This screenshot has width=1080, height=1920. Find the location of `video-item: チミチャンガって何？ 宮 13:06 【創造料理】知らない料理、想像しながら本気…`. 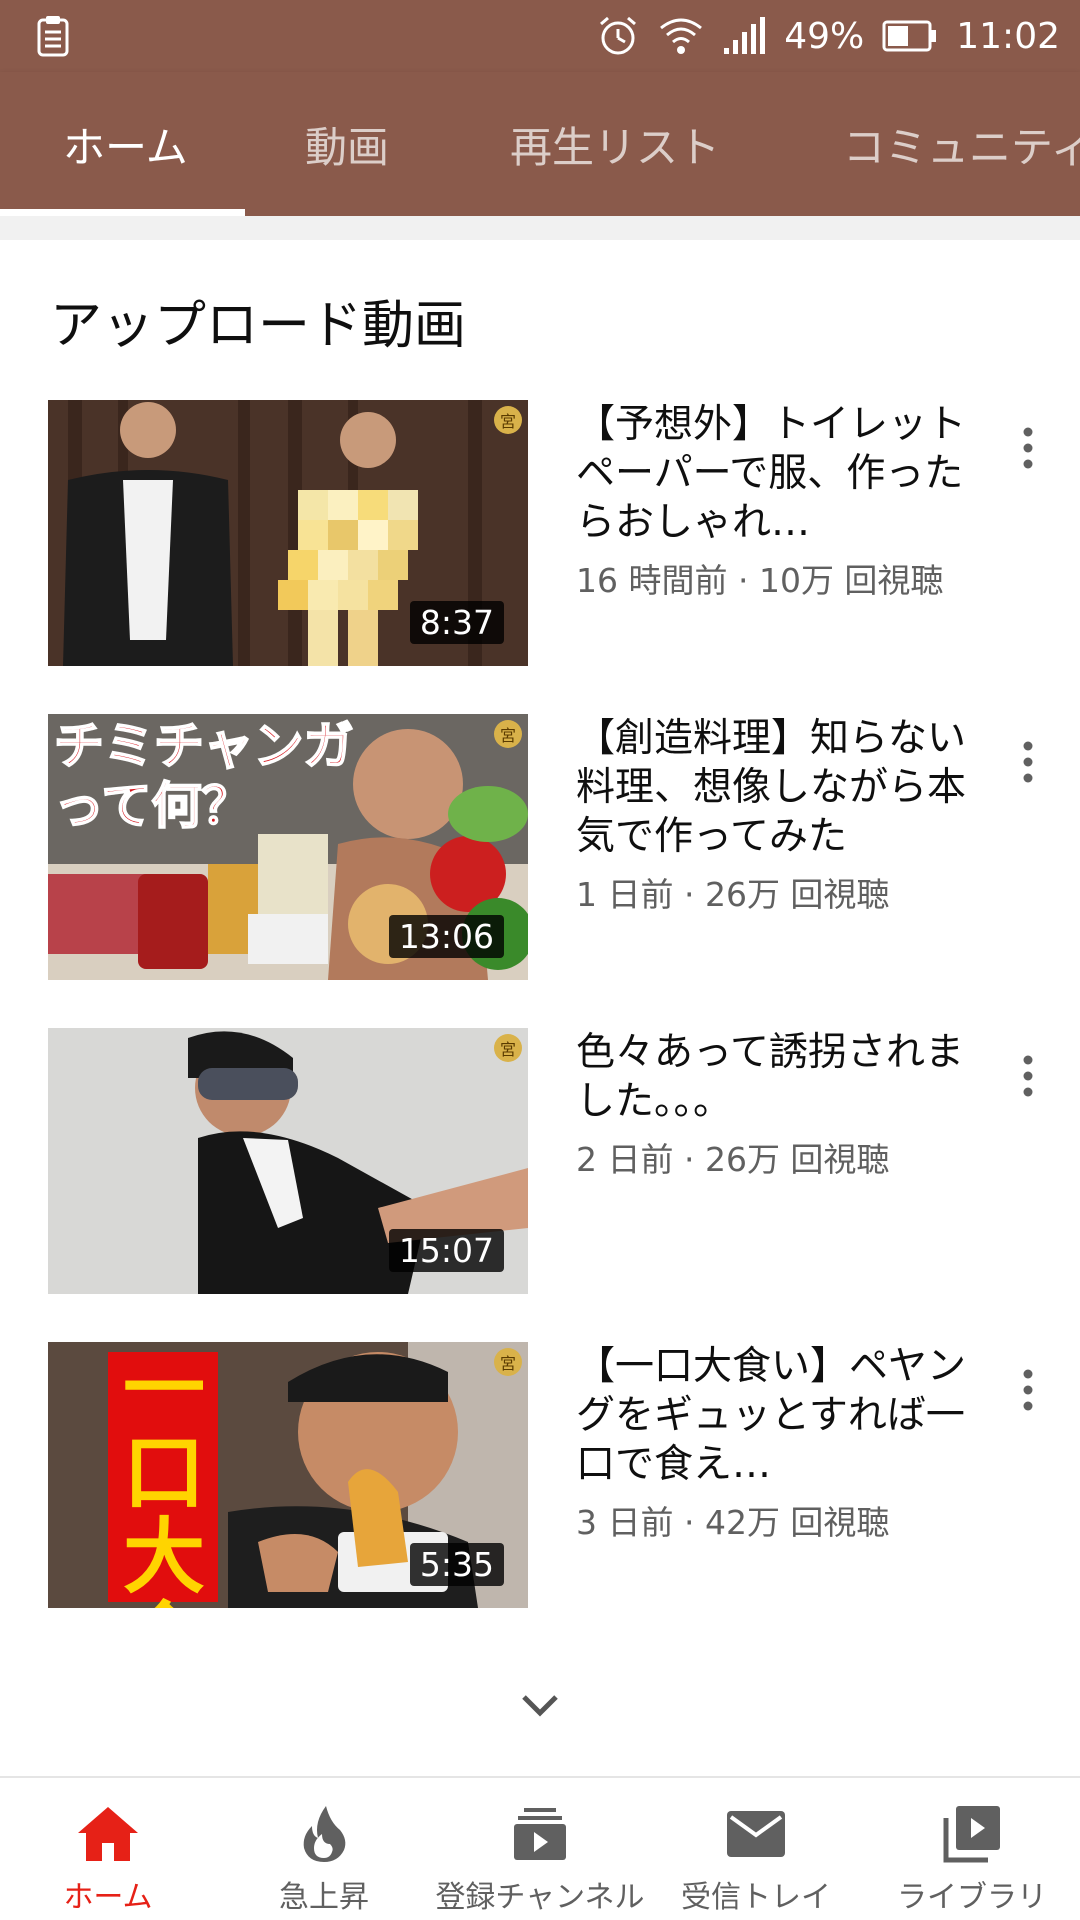

video-item: チミチャンガって何？ 宮 13:06 【創造料理】知らない料理、想像しながら本気… is located at coordinates (540, 847).